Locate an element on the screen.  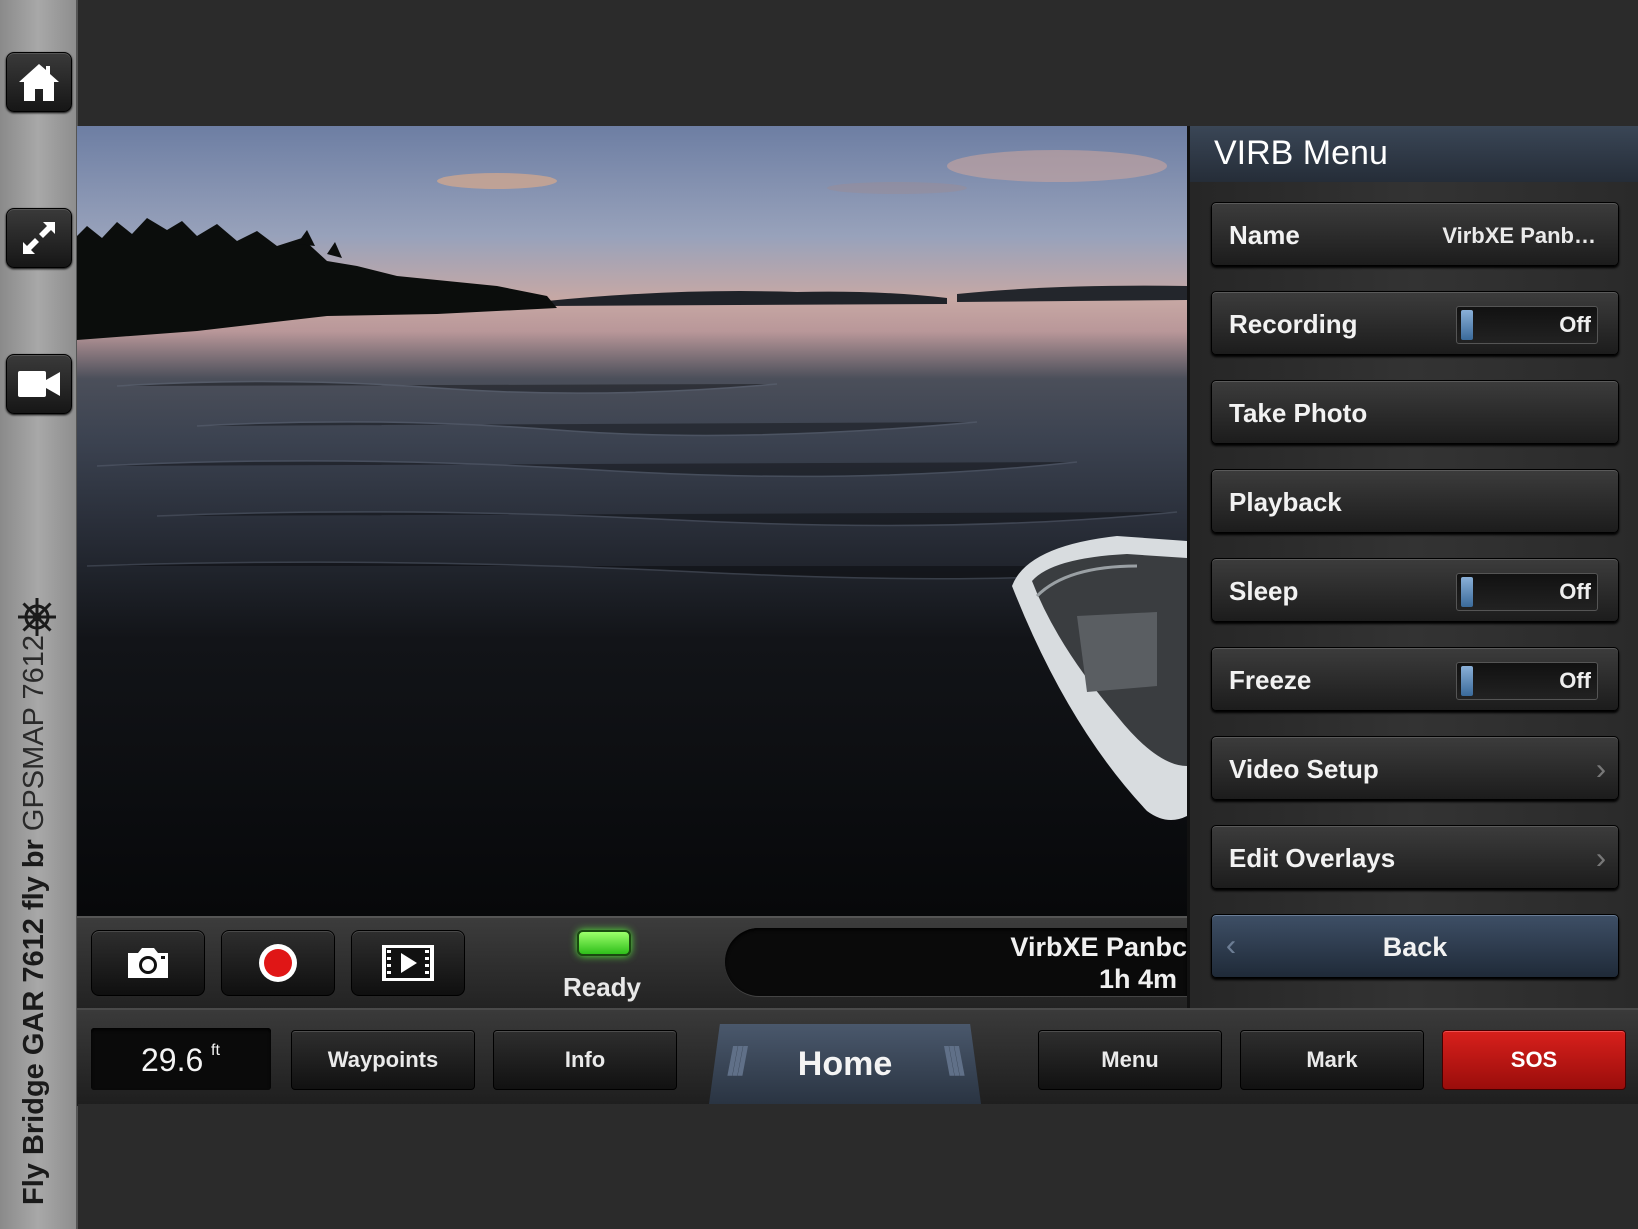
home-tab-label: Home is located at coordinates (845, 1063).